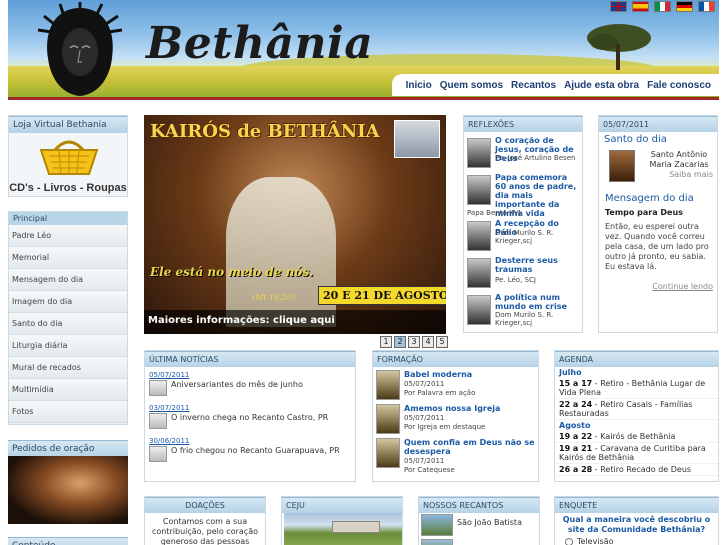 This screenshot has width=727, height=545. I want to click on sidebar-item-multimidia: Multimídia, so click(68, 390).